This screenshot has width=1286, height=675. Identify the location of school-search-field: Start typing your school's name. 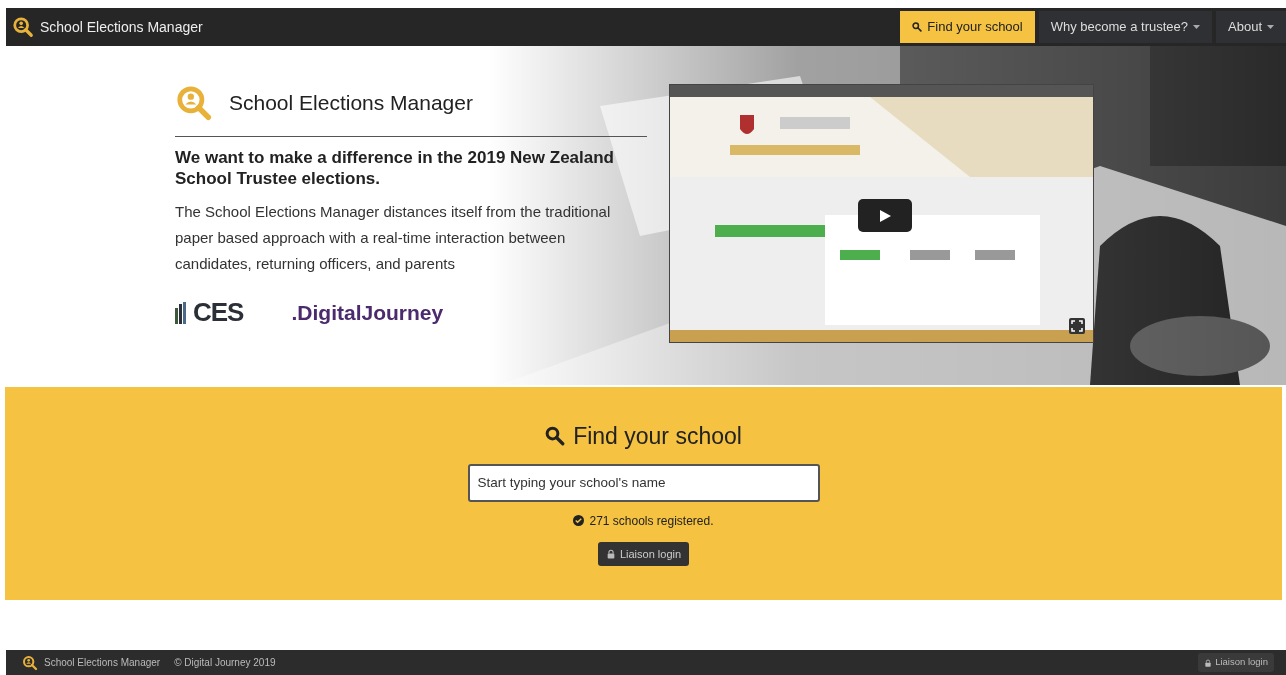
(643, 482).